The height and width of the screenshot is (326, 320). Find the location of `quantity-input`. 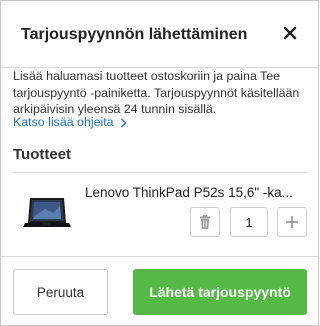

quantity-input is located at coordinates (249, 222).